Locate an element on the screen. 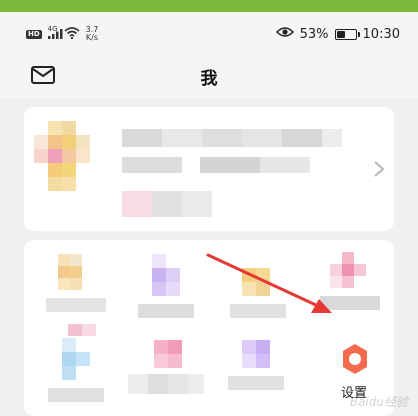  page-title: 我 is located at coordinates (209, 79).